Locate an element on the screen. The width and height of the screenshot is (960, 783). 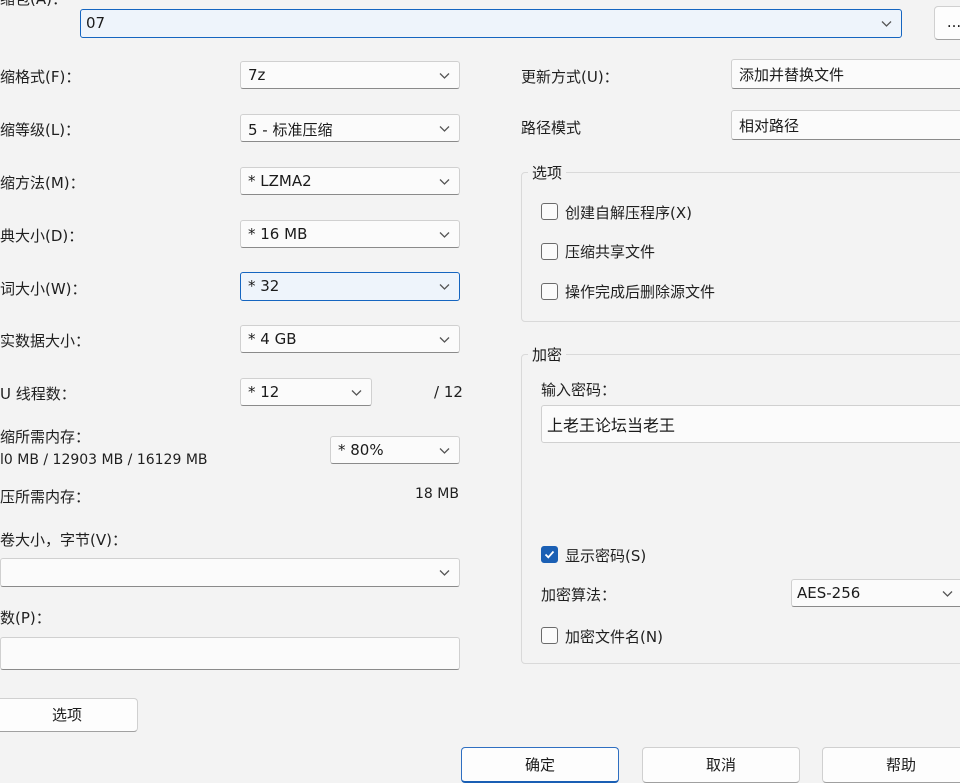
solid-select: * 4 GB is located at coordinates (350, 339).